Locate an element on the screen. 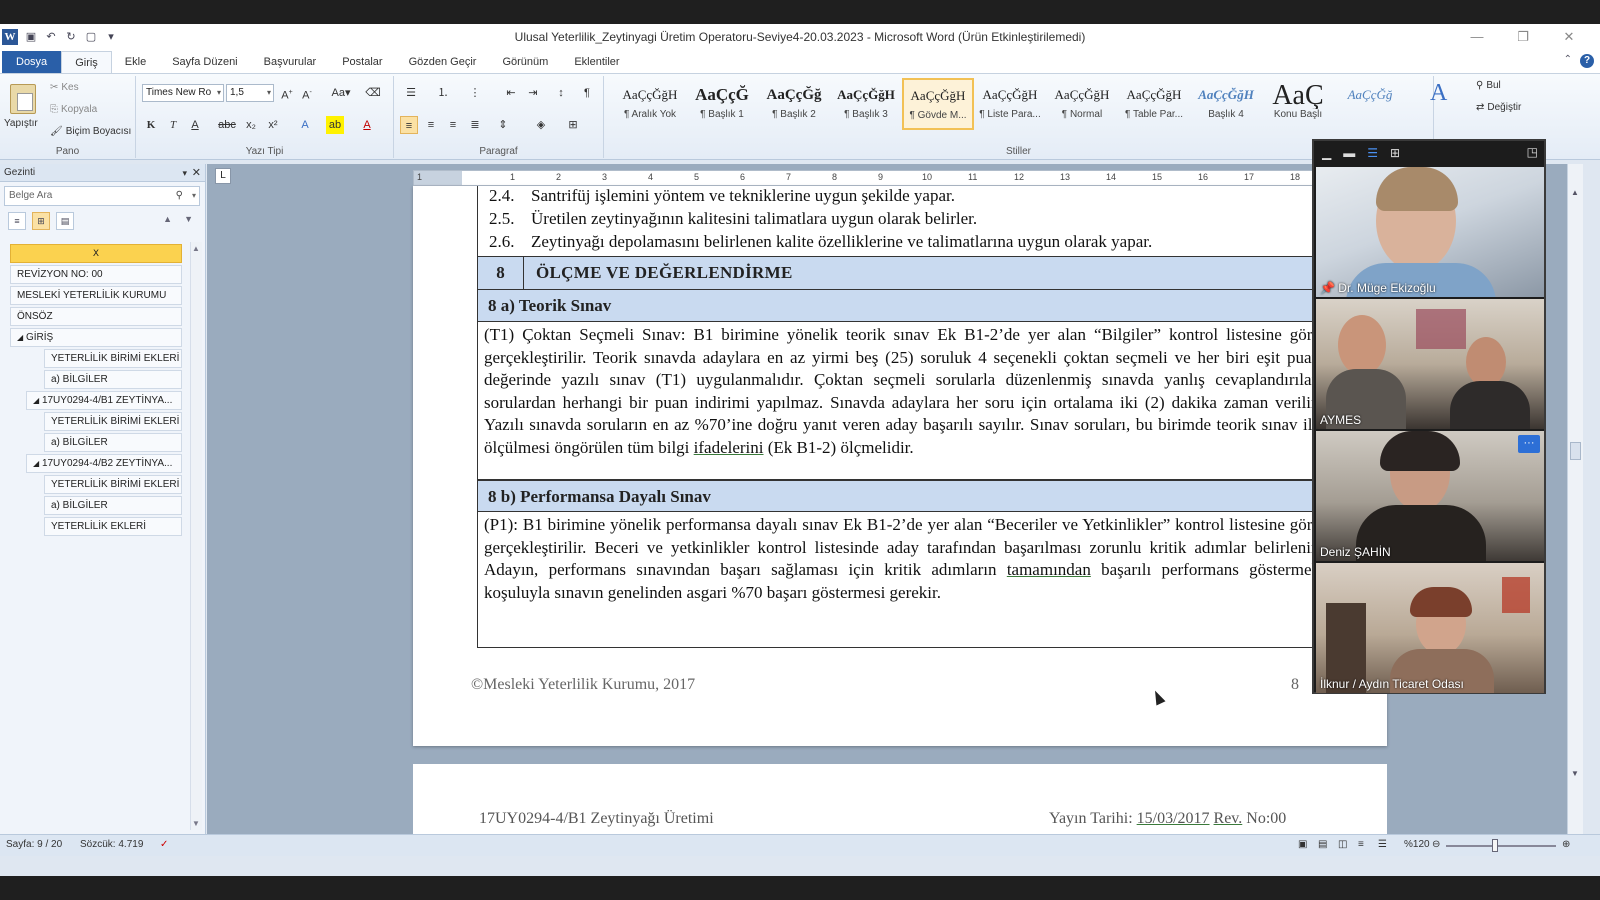  numbering-icon: ⒈ is located at coordinates (443, 93).